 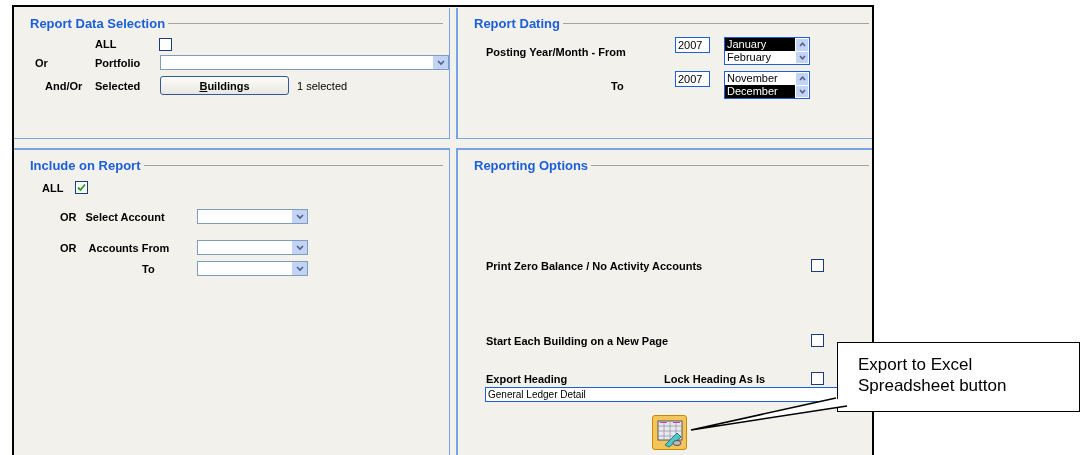 What do you see at coordinates (958, 377) in the screenshot?
I see `callout-box: Export to Excel Spreadsheet button` at bounding box center [958, 377].